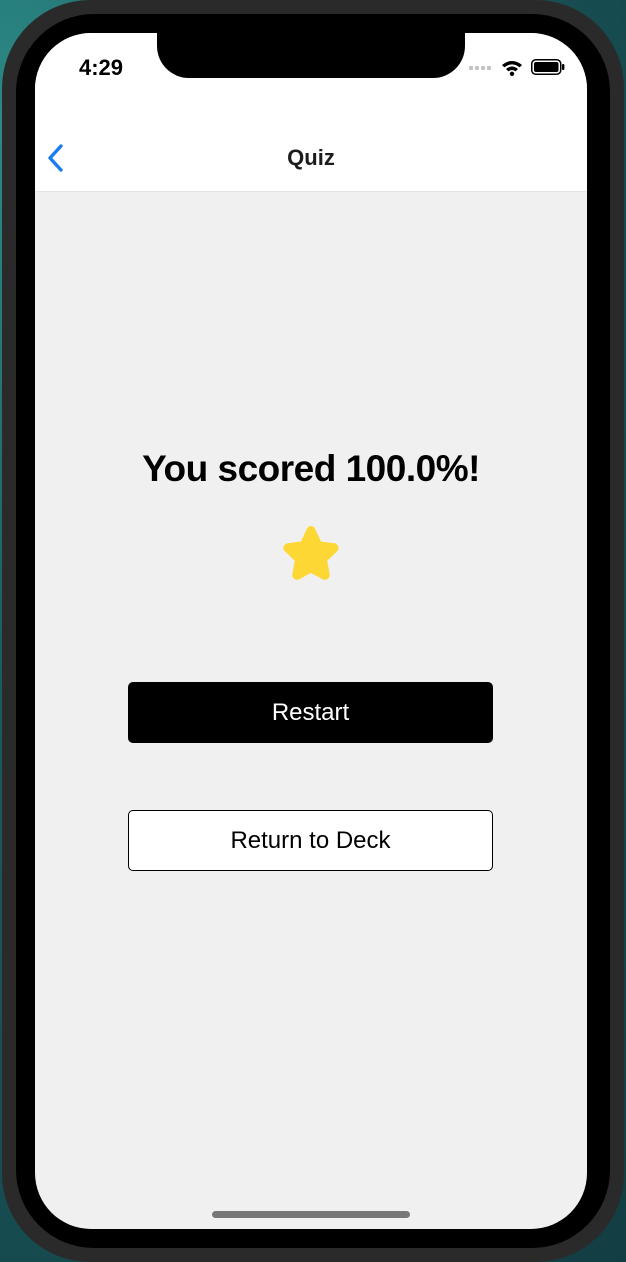 Image resolution: width=626 pixels, height=1262 pixels. Describe the element at coordinates (311, 157) in the screenshot. I see `page-title: Quiz` at that location.